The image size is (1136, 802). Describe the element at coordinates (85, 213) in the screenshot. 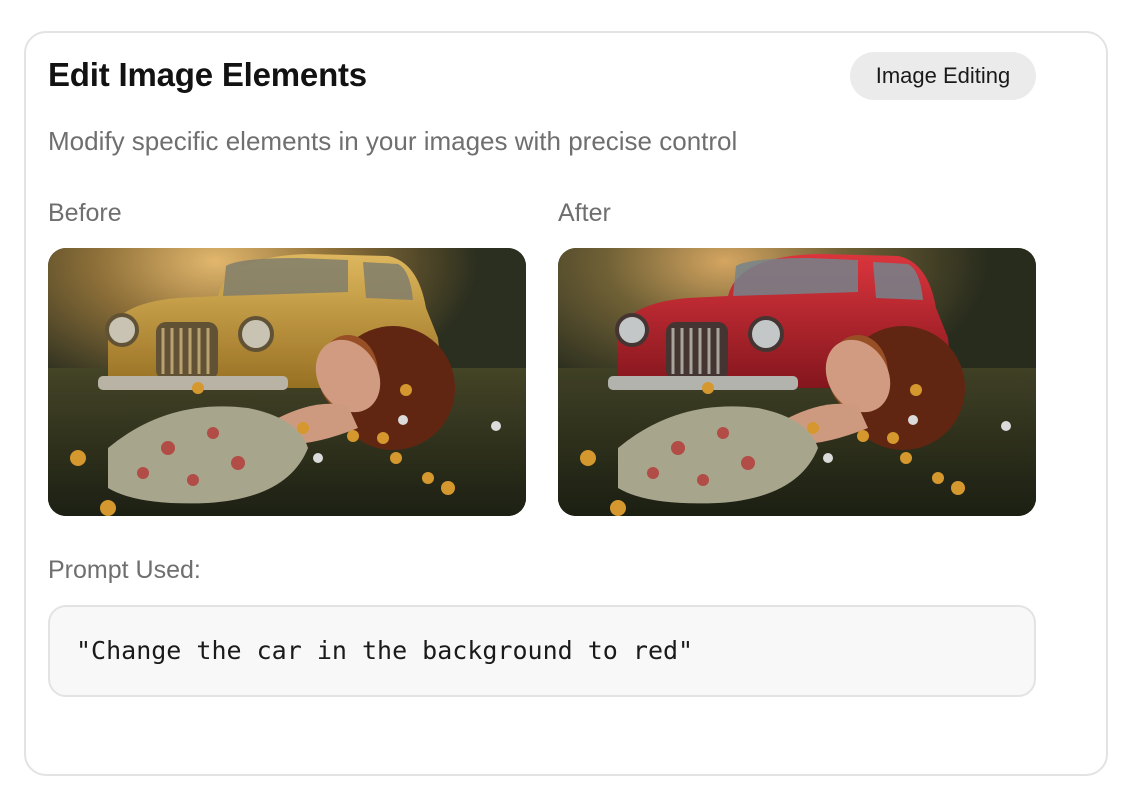

I see `before-label: Before` at that location.